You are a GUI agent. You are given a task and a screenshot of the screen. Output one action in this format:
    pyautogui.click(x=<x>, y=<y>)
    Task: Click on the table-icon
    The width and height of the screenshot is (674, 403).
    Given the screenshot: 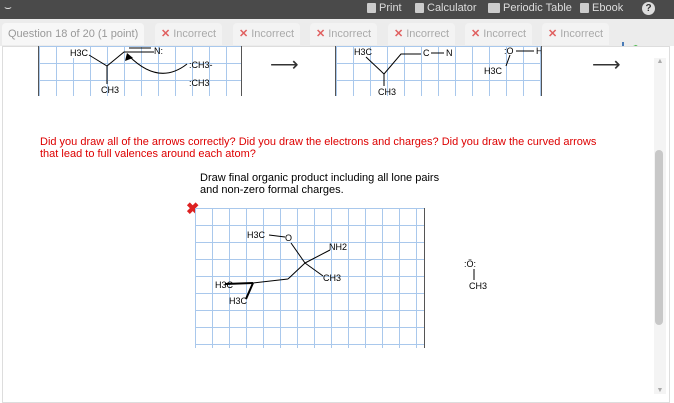 What is the action you would take?
    pyautogui.click(x=494, y=8)
    